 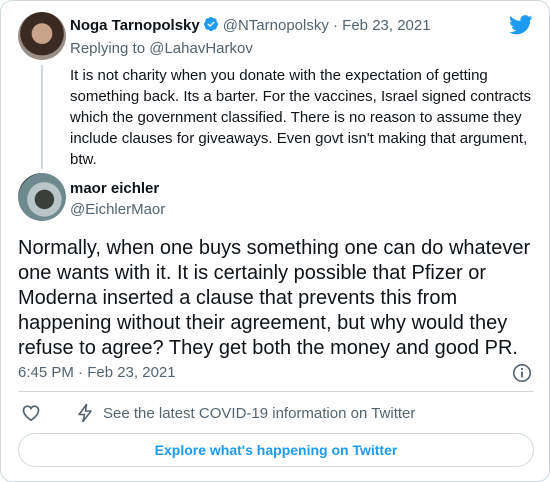 I want to click on twitter-bird-icon, so click(x=521, y=25).